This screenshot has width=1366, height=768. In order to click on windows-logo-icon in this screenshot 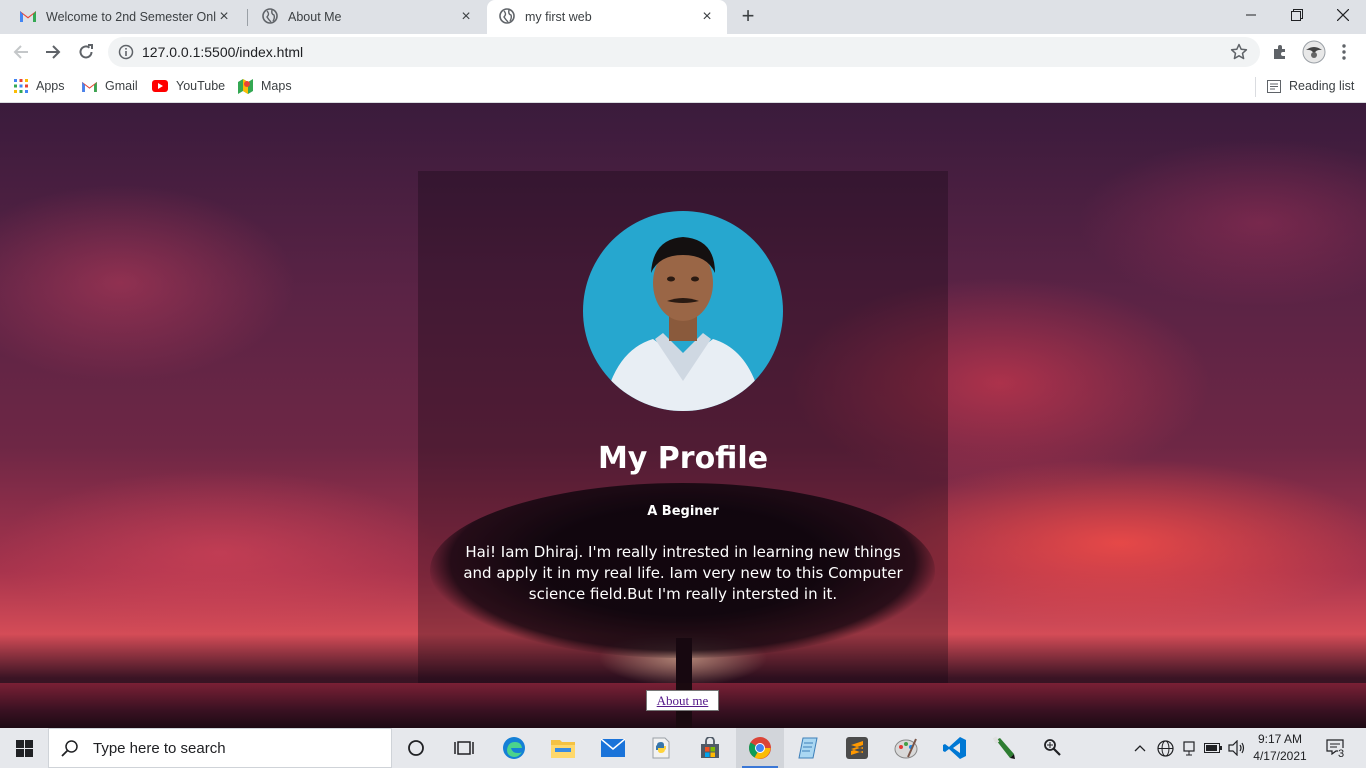, I will do `click(24, 748)`.